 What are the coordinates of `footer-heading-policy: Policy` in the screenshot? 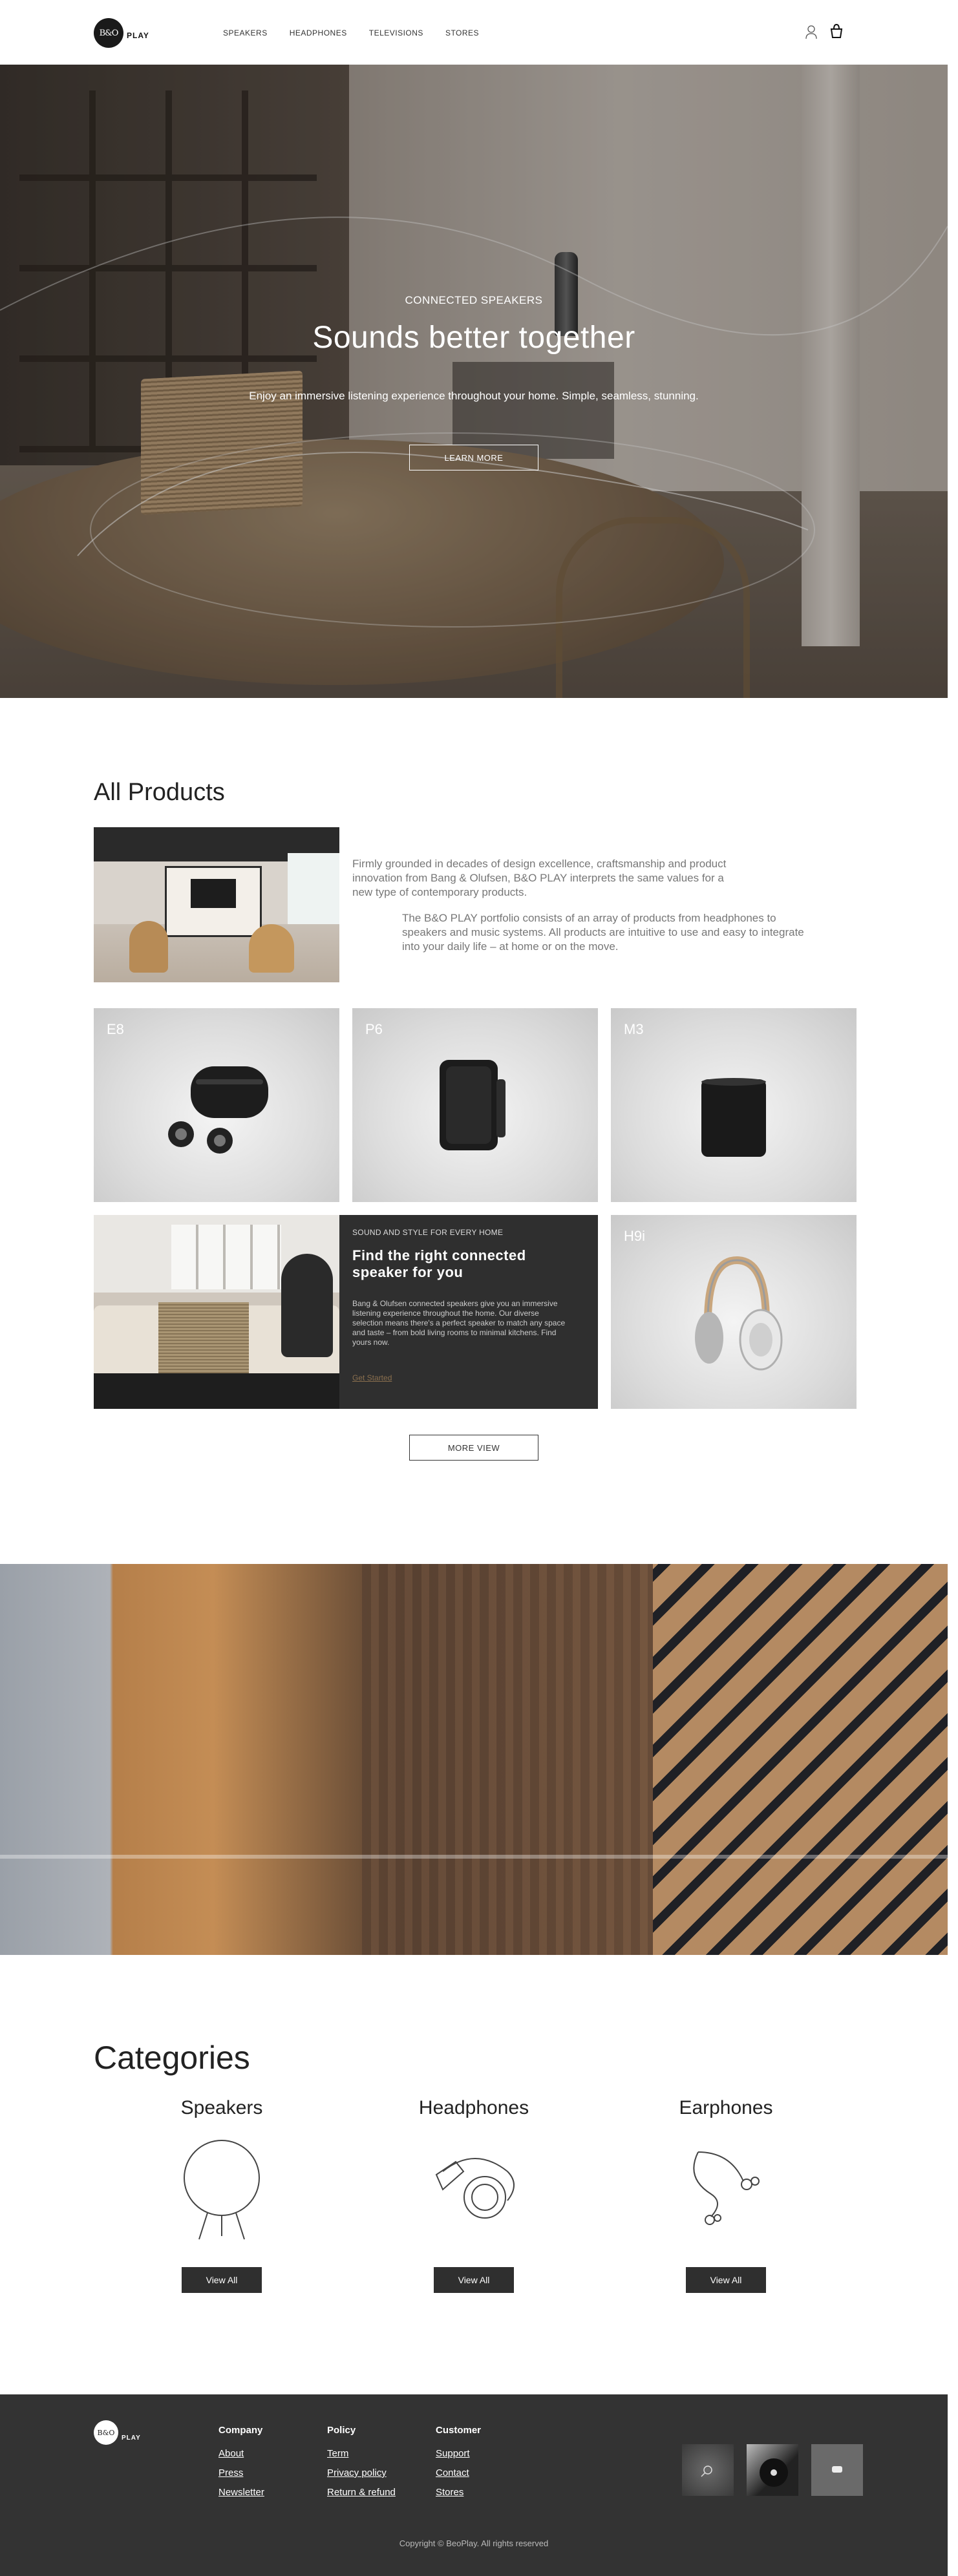 It's located at (341, 2430).